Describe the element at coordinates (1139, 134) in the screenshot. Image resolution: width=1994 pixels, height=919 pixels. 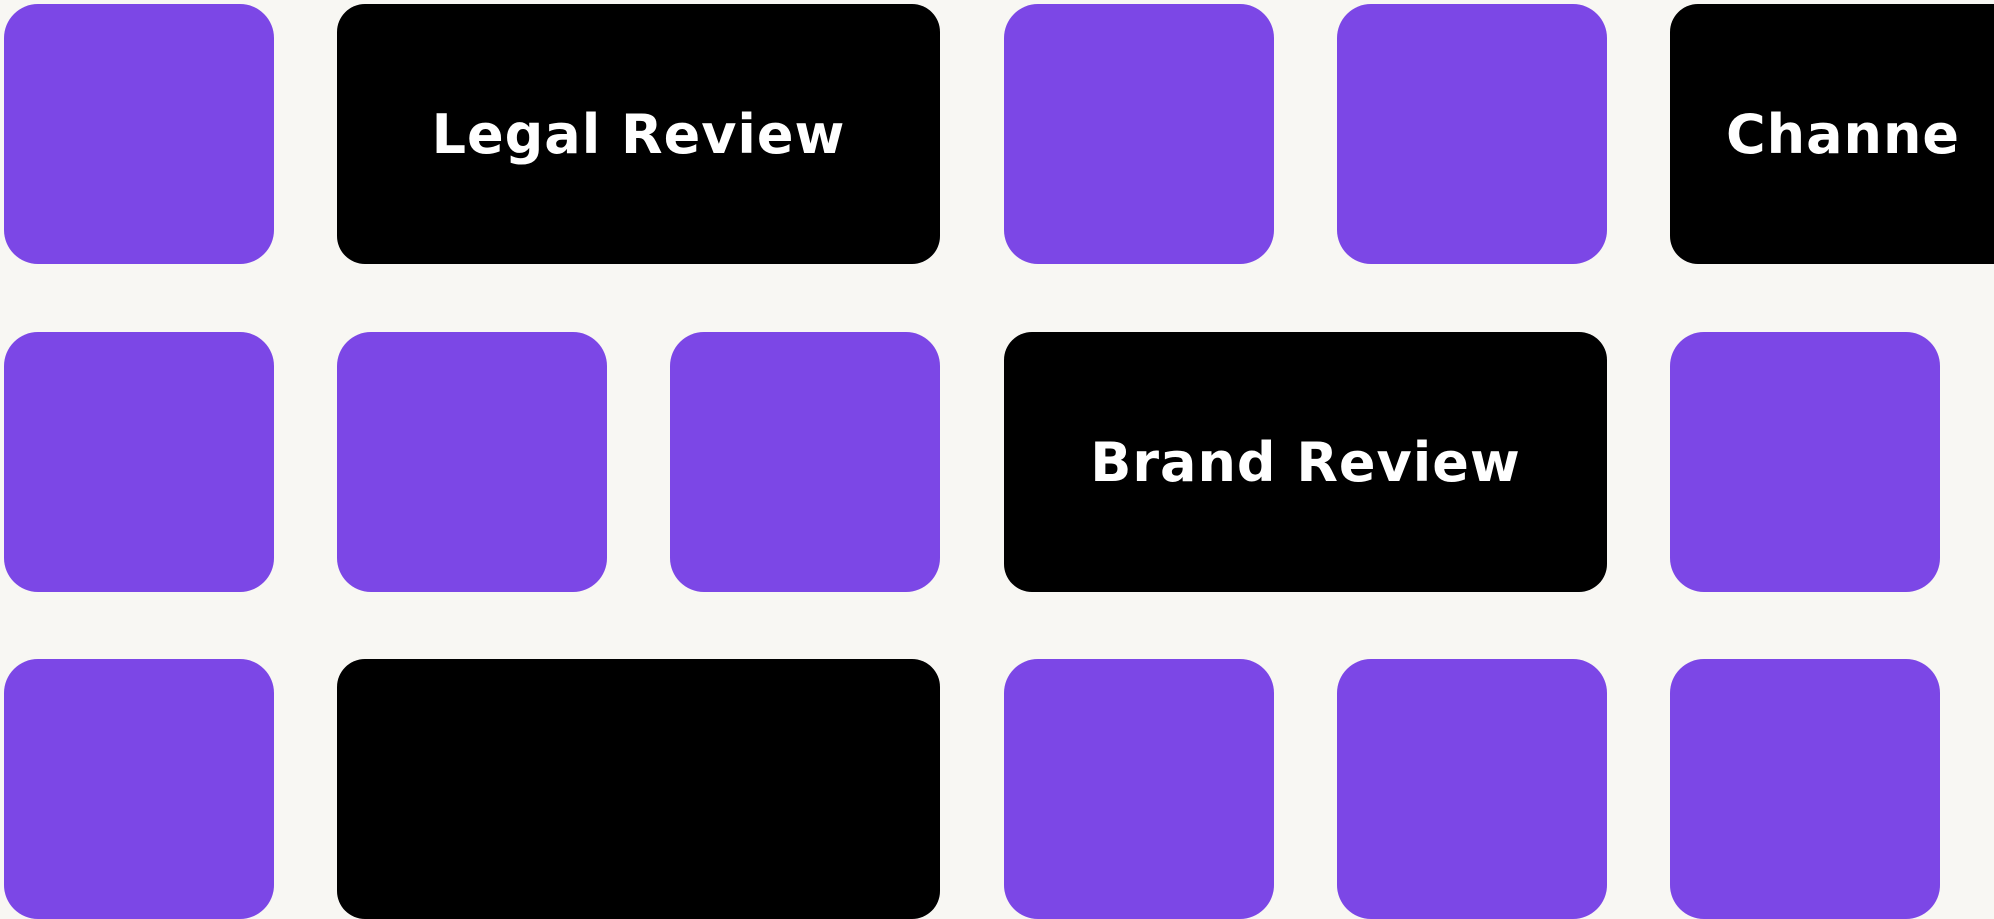
I see `purple-tile-r1c3` at that location.